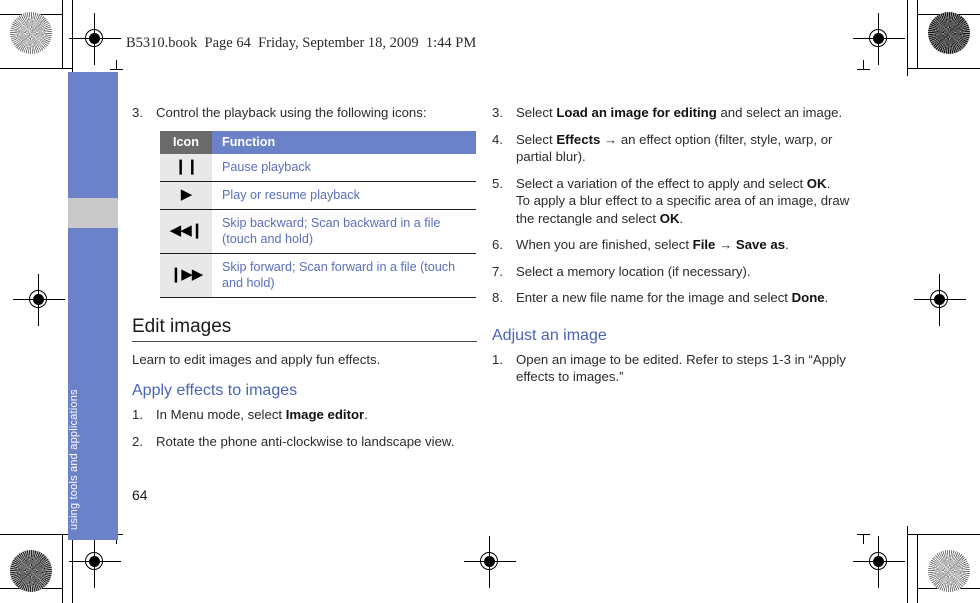 Image resolution: width=980 pixels, height=603 pixels. Describe the element at coordinates (725, 244) in the screenshot. I see `step-text-run: →` at that location.